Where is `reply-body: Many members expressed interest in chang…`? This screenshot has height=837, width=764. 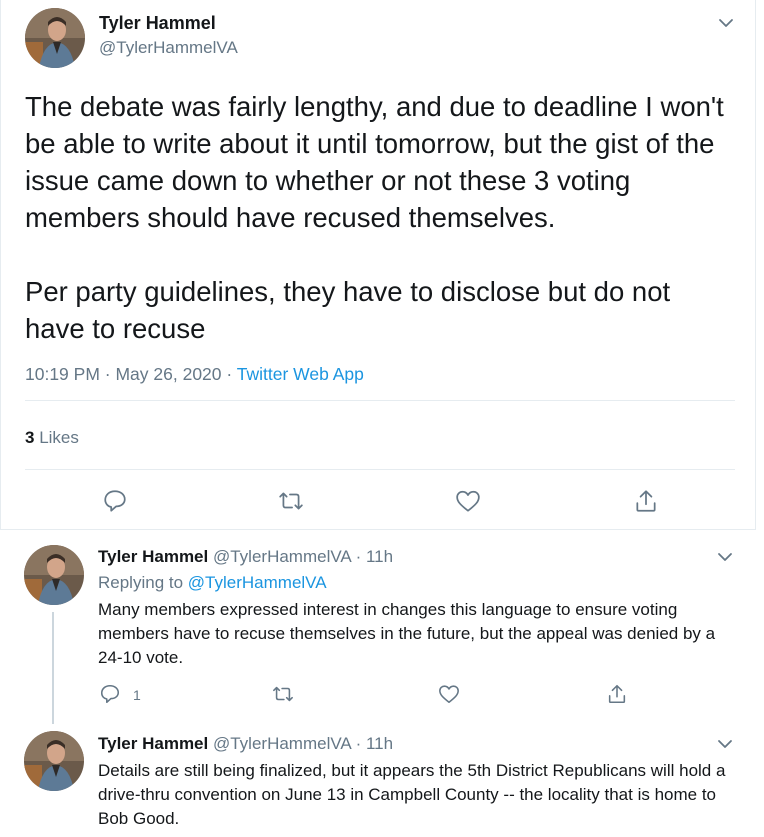 reply-body: Many members expressed interest in chang… is located at coordinates (407, 633).